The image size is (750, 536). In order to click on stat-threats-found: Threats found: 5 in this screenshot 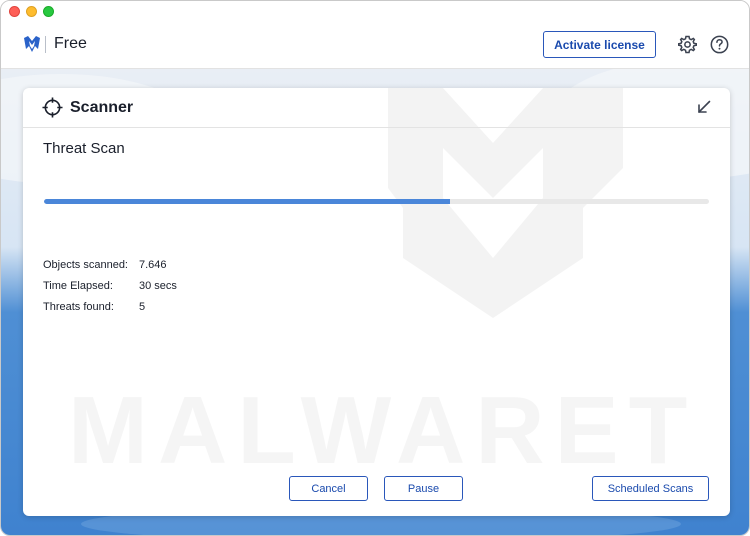, I will do `click(110, 306)`.